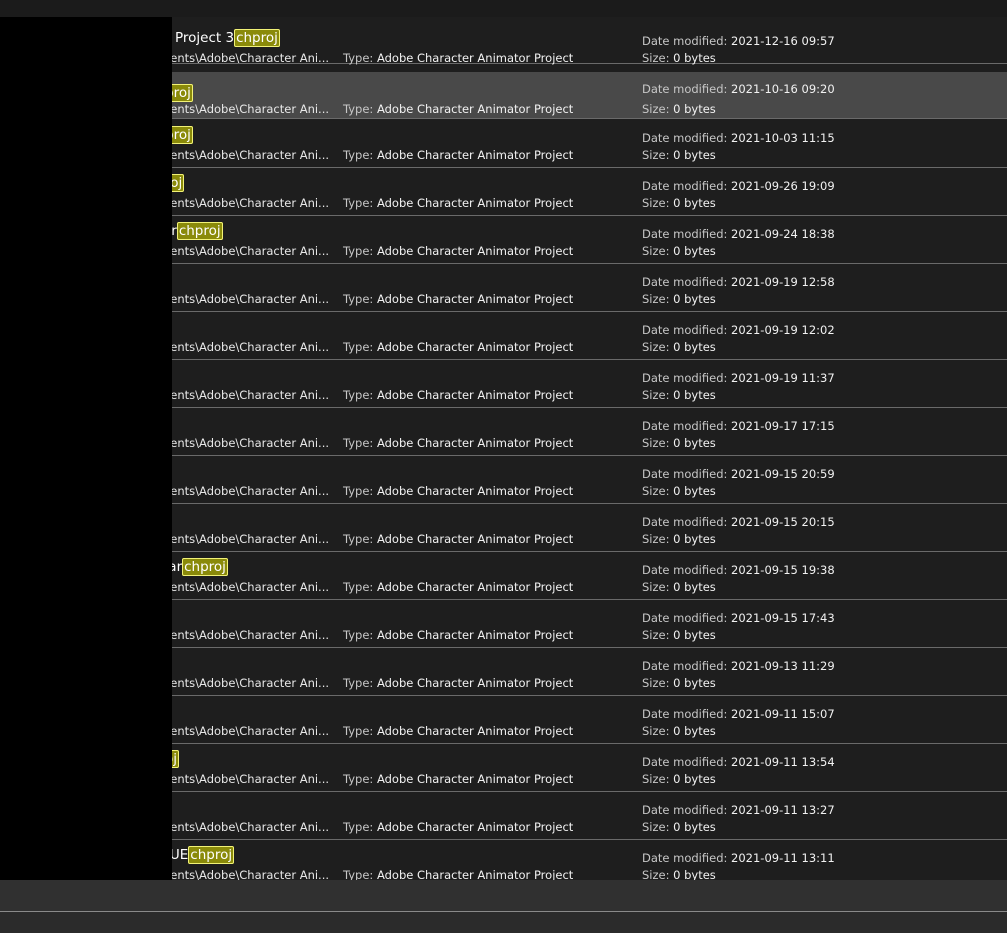 The width and height of the screenshot is (1007, 933). Describe the element at coordinates (738, 714) in the screenshot. I see `date-modified: Date modified: 2021-09-11 15:07` at that location.